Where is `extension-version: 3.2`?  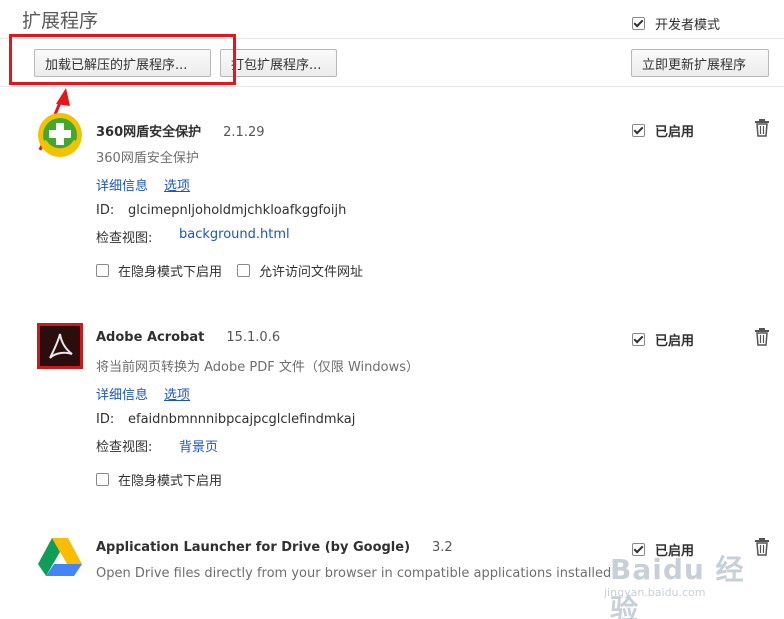
extension-version: 3.2 is located at coordinates (442, 547).